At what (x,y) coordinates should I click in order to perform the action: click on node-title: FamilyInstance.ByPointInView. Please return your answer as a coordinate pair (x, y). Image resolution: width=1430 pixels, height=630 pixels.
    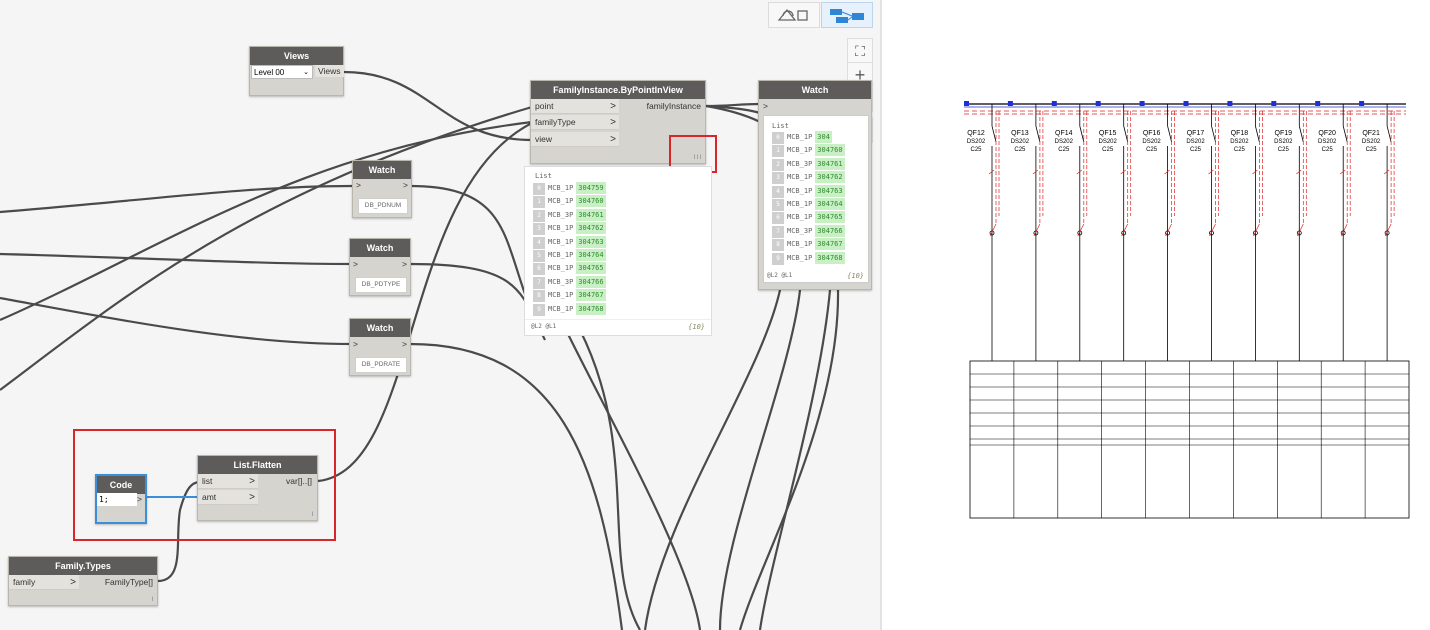
    Looking at the image, I should click on (618, 90).